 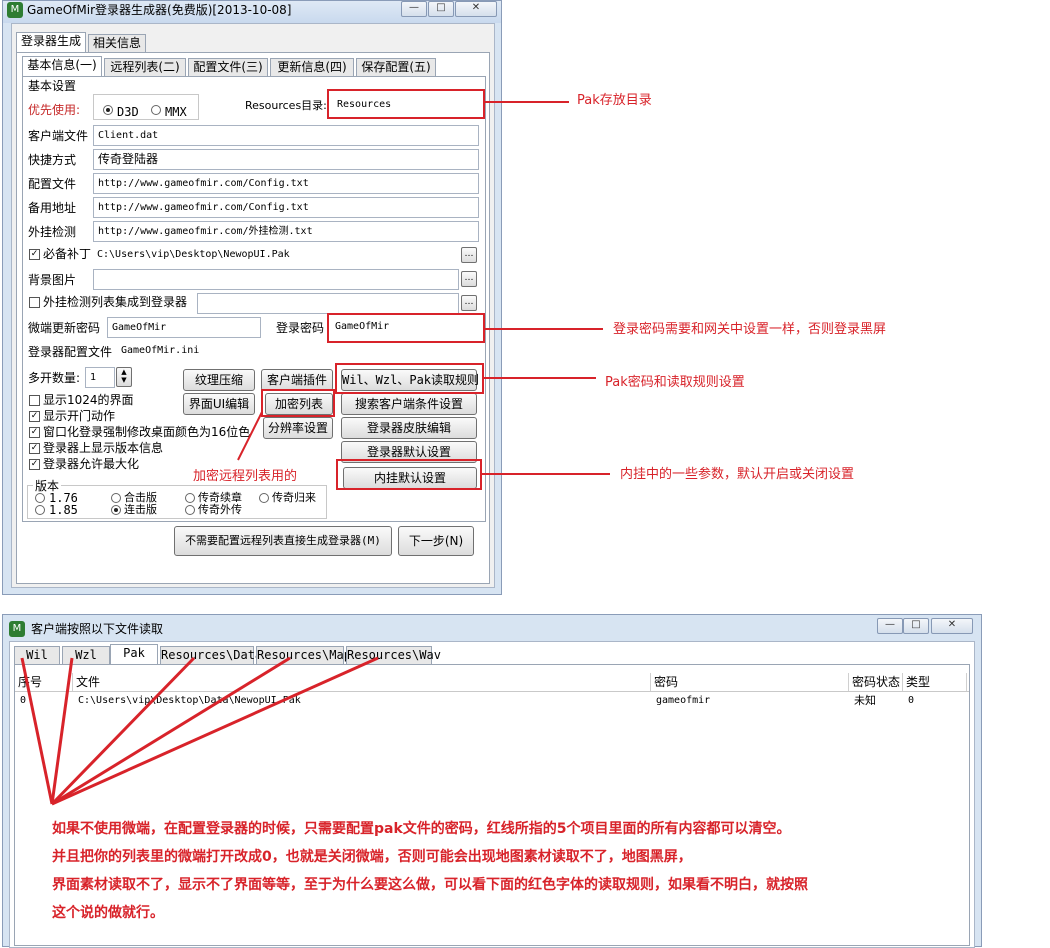 What do you see at coordinates (250, 436) in the screenshot?
I see `pointer-line-encrypt` at bounding box center [250, 436].